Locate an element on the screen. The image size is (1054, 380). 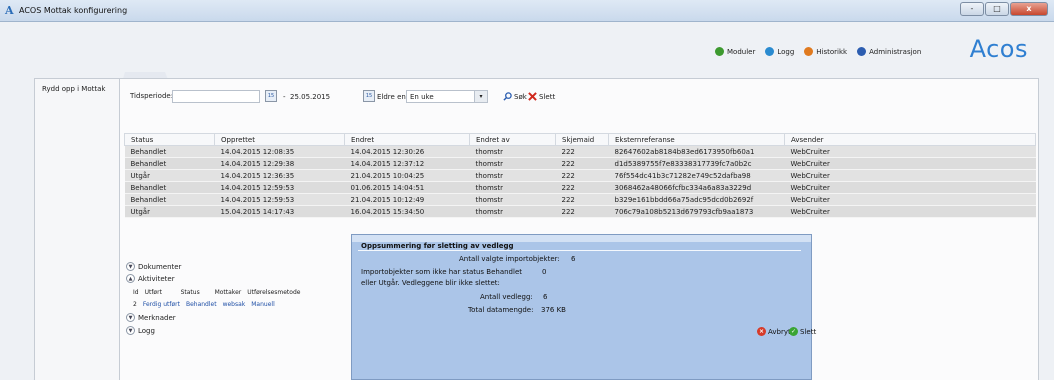
activity-row: 2 Ferdig utført Behandlet websak Manuell is located at coordinates (204, 304).